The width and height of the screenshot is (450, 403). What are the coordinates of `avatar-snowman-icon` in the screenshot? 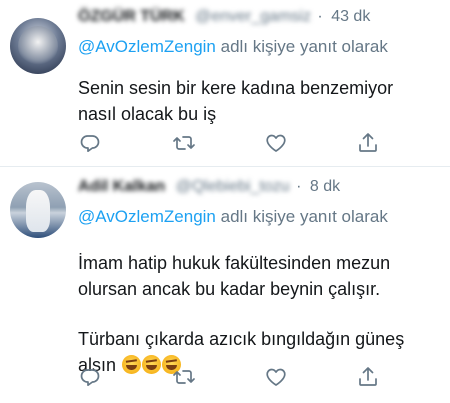 It's located at (38, 211).